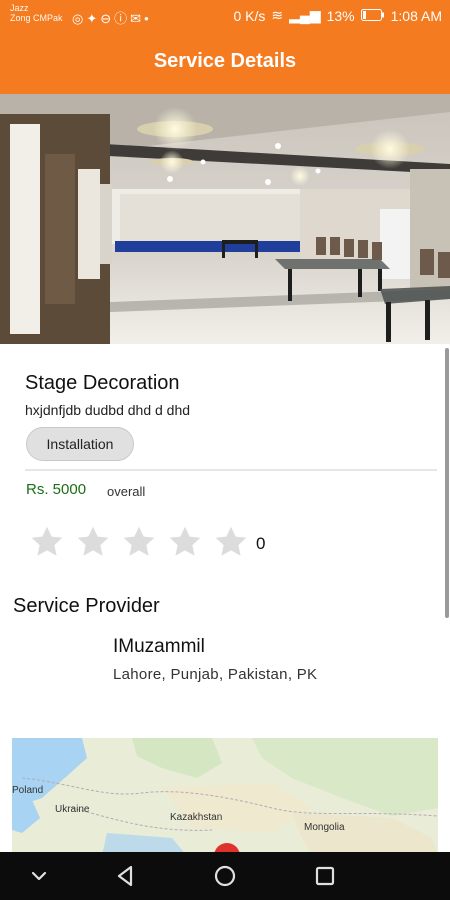 This screenshot has height=900, width=450. Describe the element at coordinates (249, 15) in the screenshot. I see `network-speed: 0 K/s` at that location.